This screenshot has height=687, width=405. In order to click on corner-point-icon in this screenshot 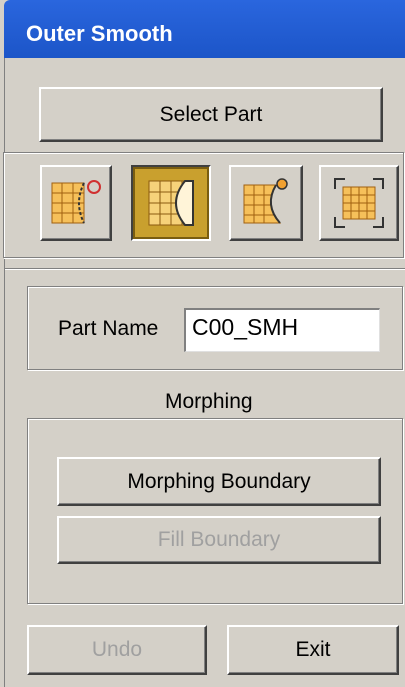, I will do `click(265, 201)`.